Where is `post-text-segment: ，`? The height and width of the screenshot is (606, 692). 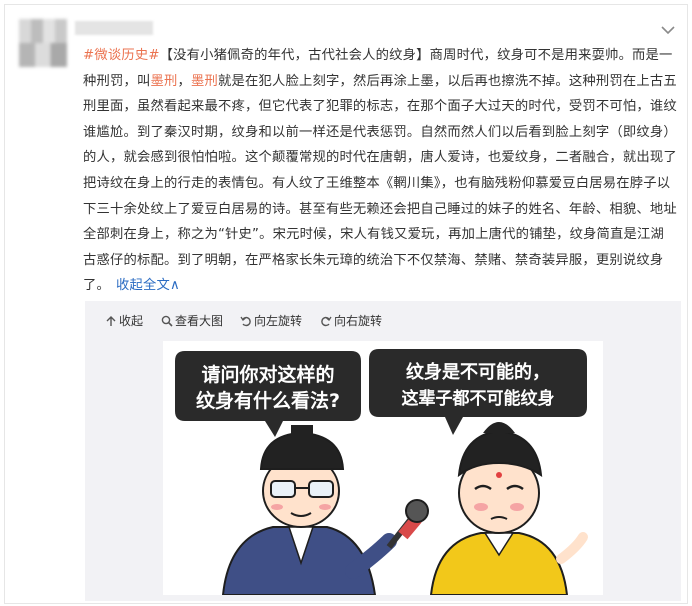
post-text-segment: ， is located at coordinates (184, 81).